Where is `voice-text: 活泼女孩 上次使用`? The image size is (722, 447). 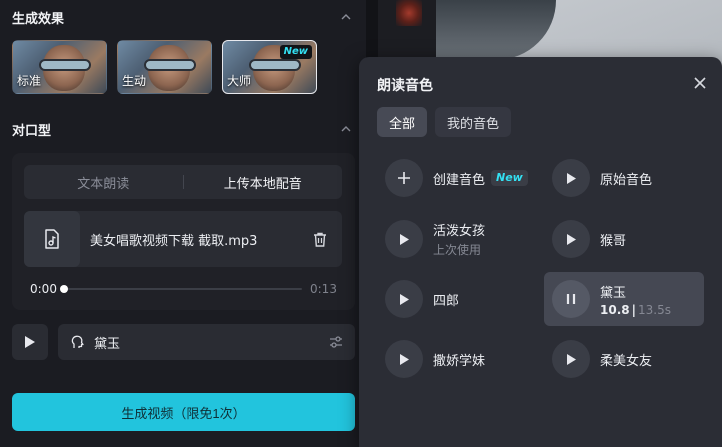 voice-text: 活泼女孩 上次使用 is located at coordinates (459, 239).